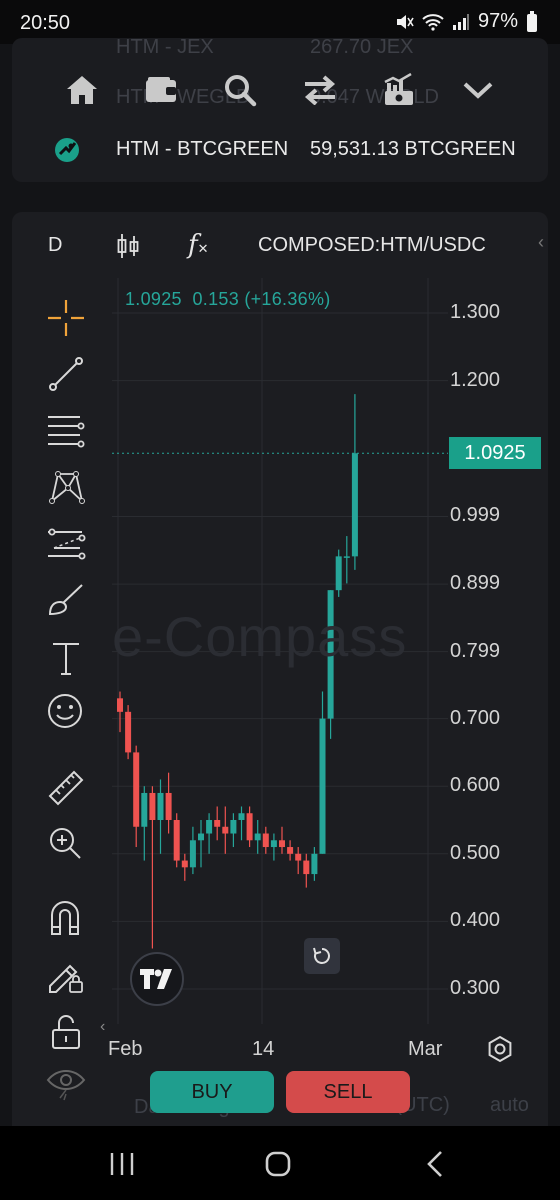 The image size is (560, 1200). Describe the element at coordinates (475, 312) in the screenshot. I see `y-tick-label: 1.300` at that location.